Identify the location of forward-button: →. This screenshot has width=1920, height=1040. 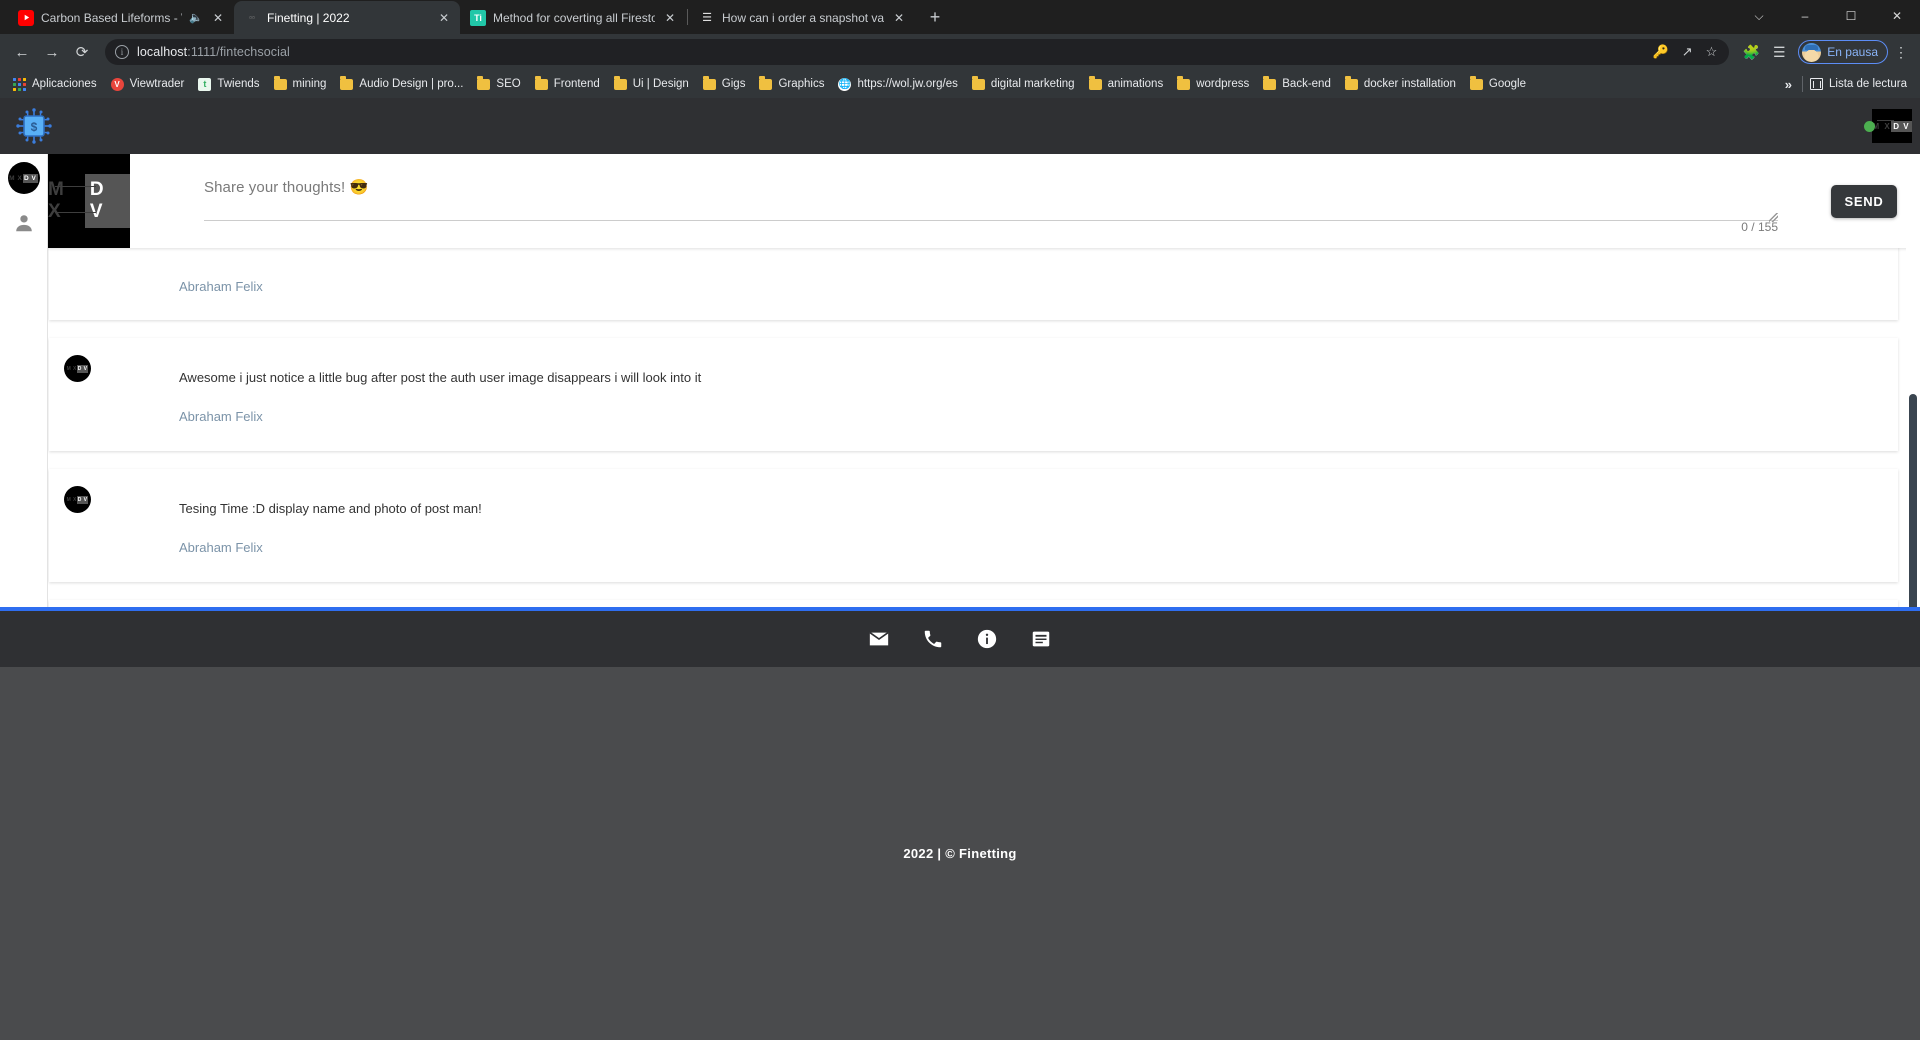
(52, 52).